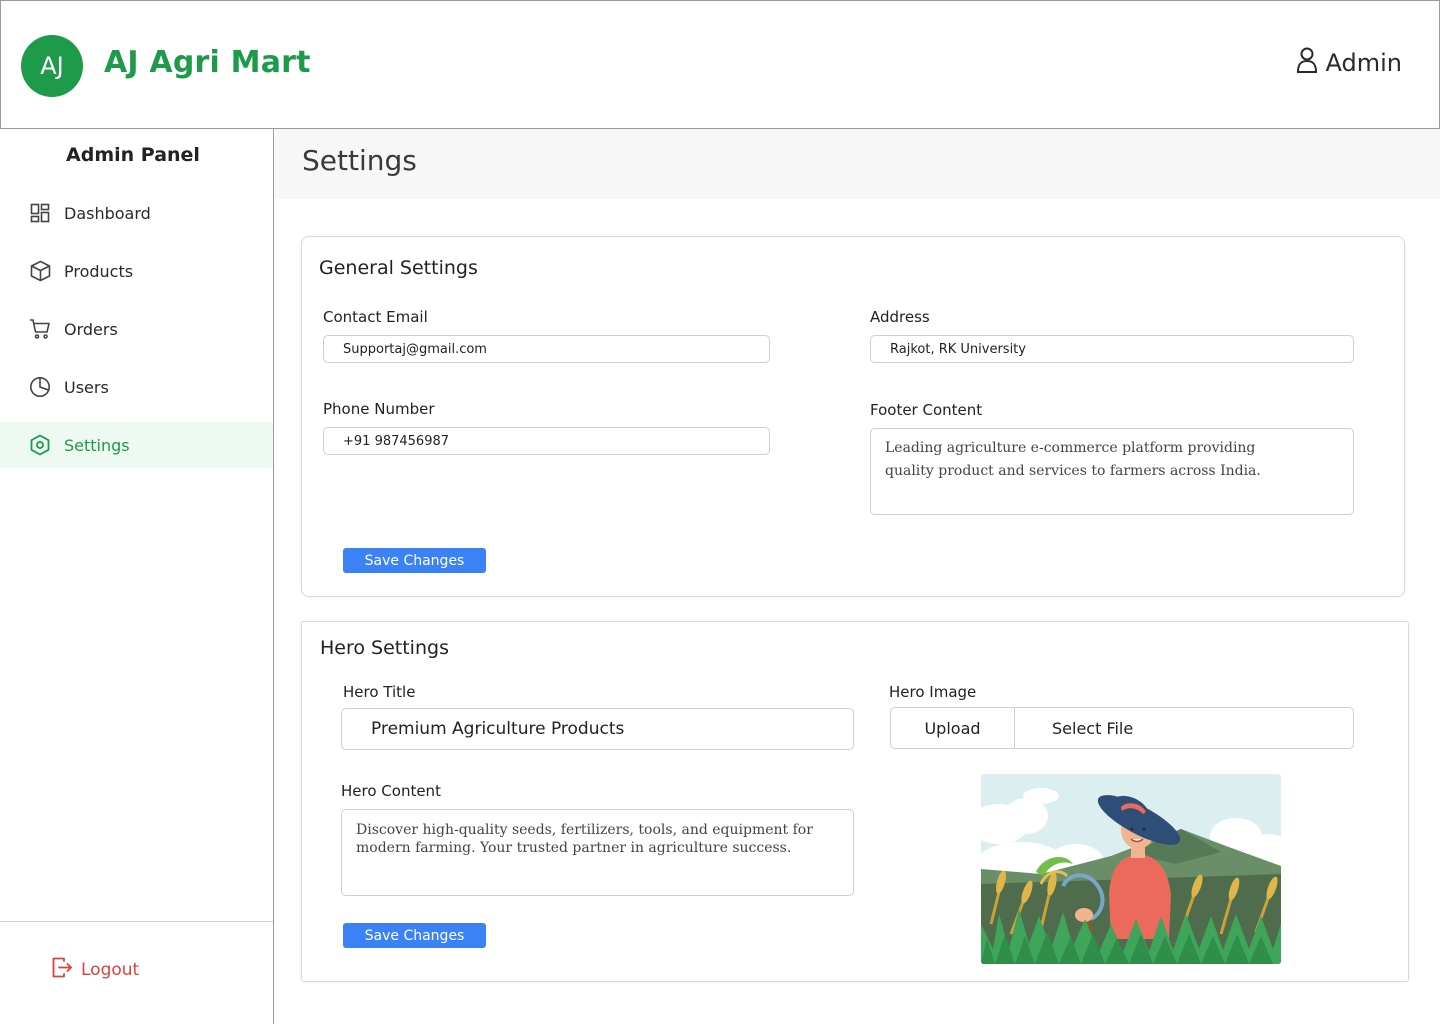 This screenshot has width=1440, height=1024. I want to click on sidebar-title: Admin Panel, so click(133, 155).